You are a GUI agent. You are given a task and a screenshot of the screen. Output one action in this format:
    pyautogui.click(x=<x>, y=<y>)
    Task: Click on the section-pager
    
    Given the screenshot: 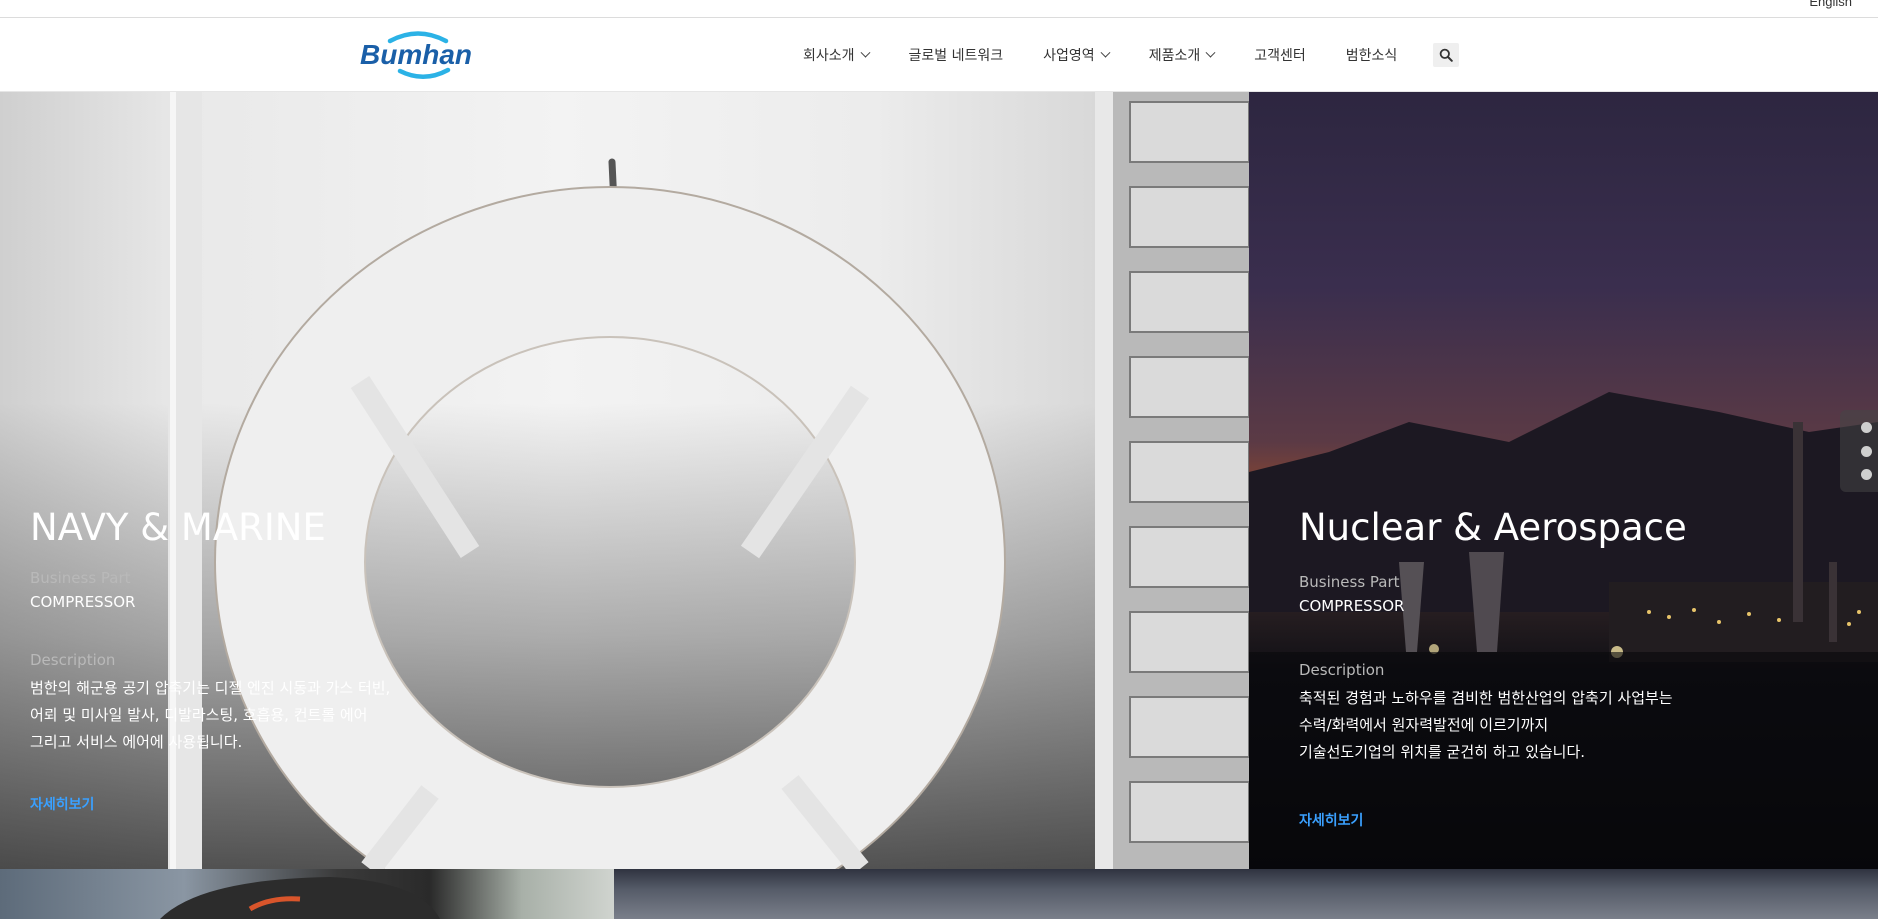 What is the action you would take?
    pyautogui.click(x=1859, y=451)
    